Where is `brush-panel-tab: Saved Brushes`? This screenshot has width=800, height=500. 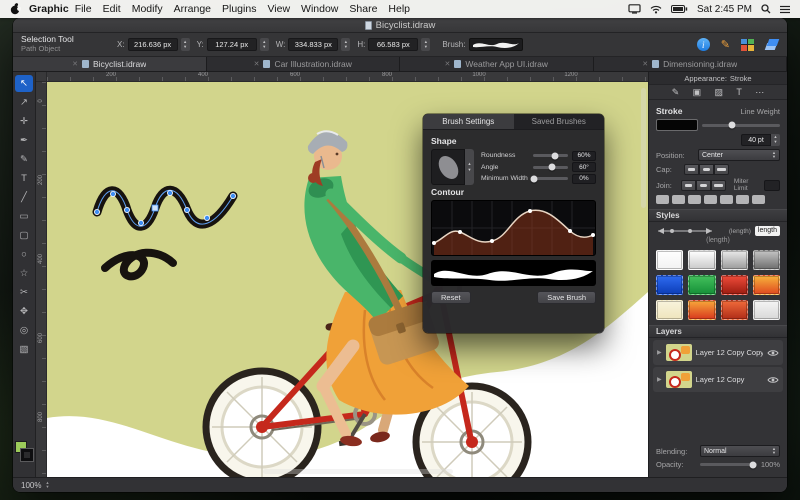
brush-panel-tab: Saved Brushes is located at coordinates (559, 121).